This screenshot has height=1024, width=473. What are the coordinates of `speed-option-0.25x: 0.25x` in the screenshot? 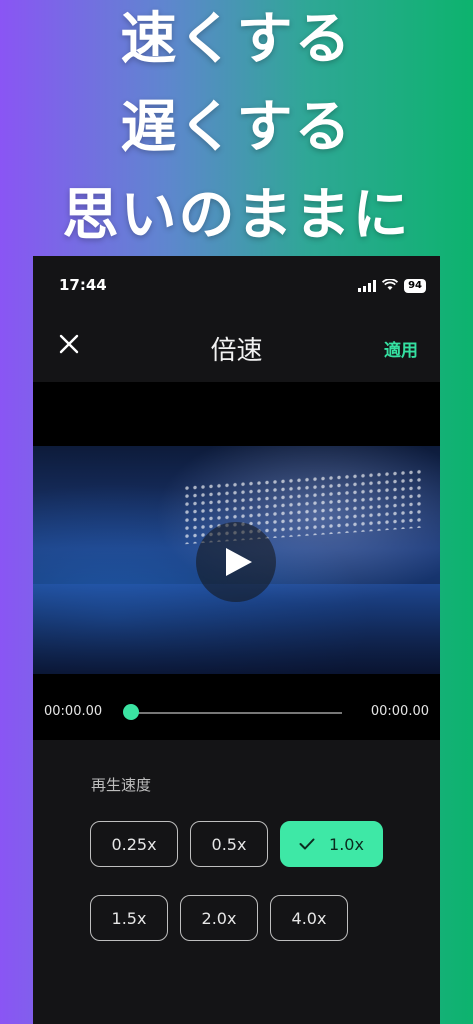 It's located at (134, 844).